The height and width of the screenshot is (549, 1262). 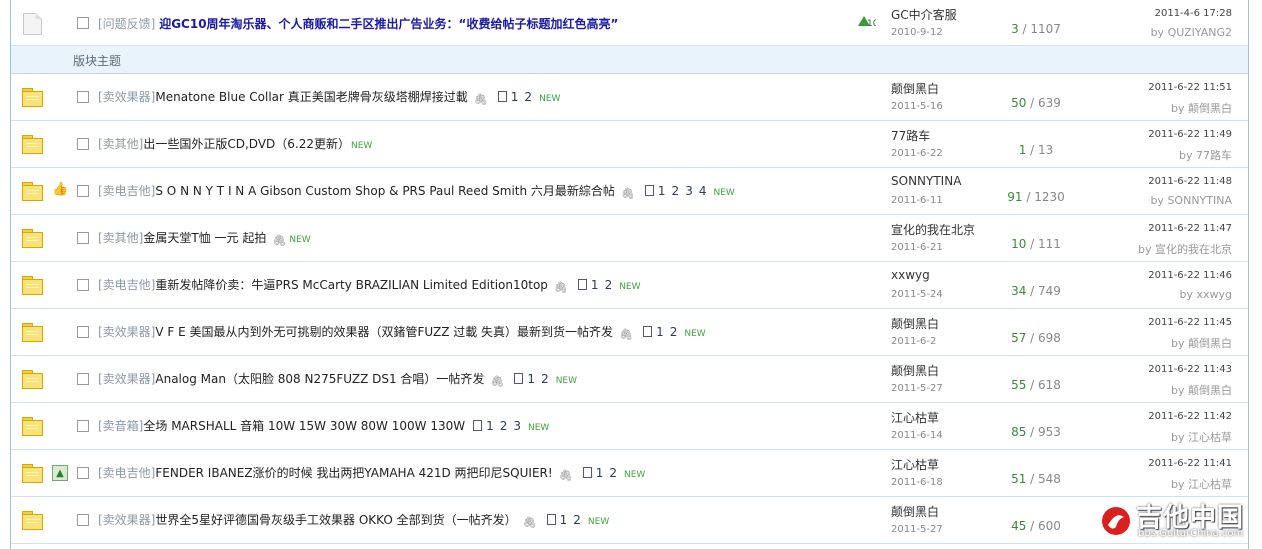 What do you see at coordinates (1214, 294) in the screenshot?
I see `last-poster: xxwyg` at bounding box center [1214, 294].